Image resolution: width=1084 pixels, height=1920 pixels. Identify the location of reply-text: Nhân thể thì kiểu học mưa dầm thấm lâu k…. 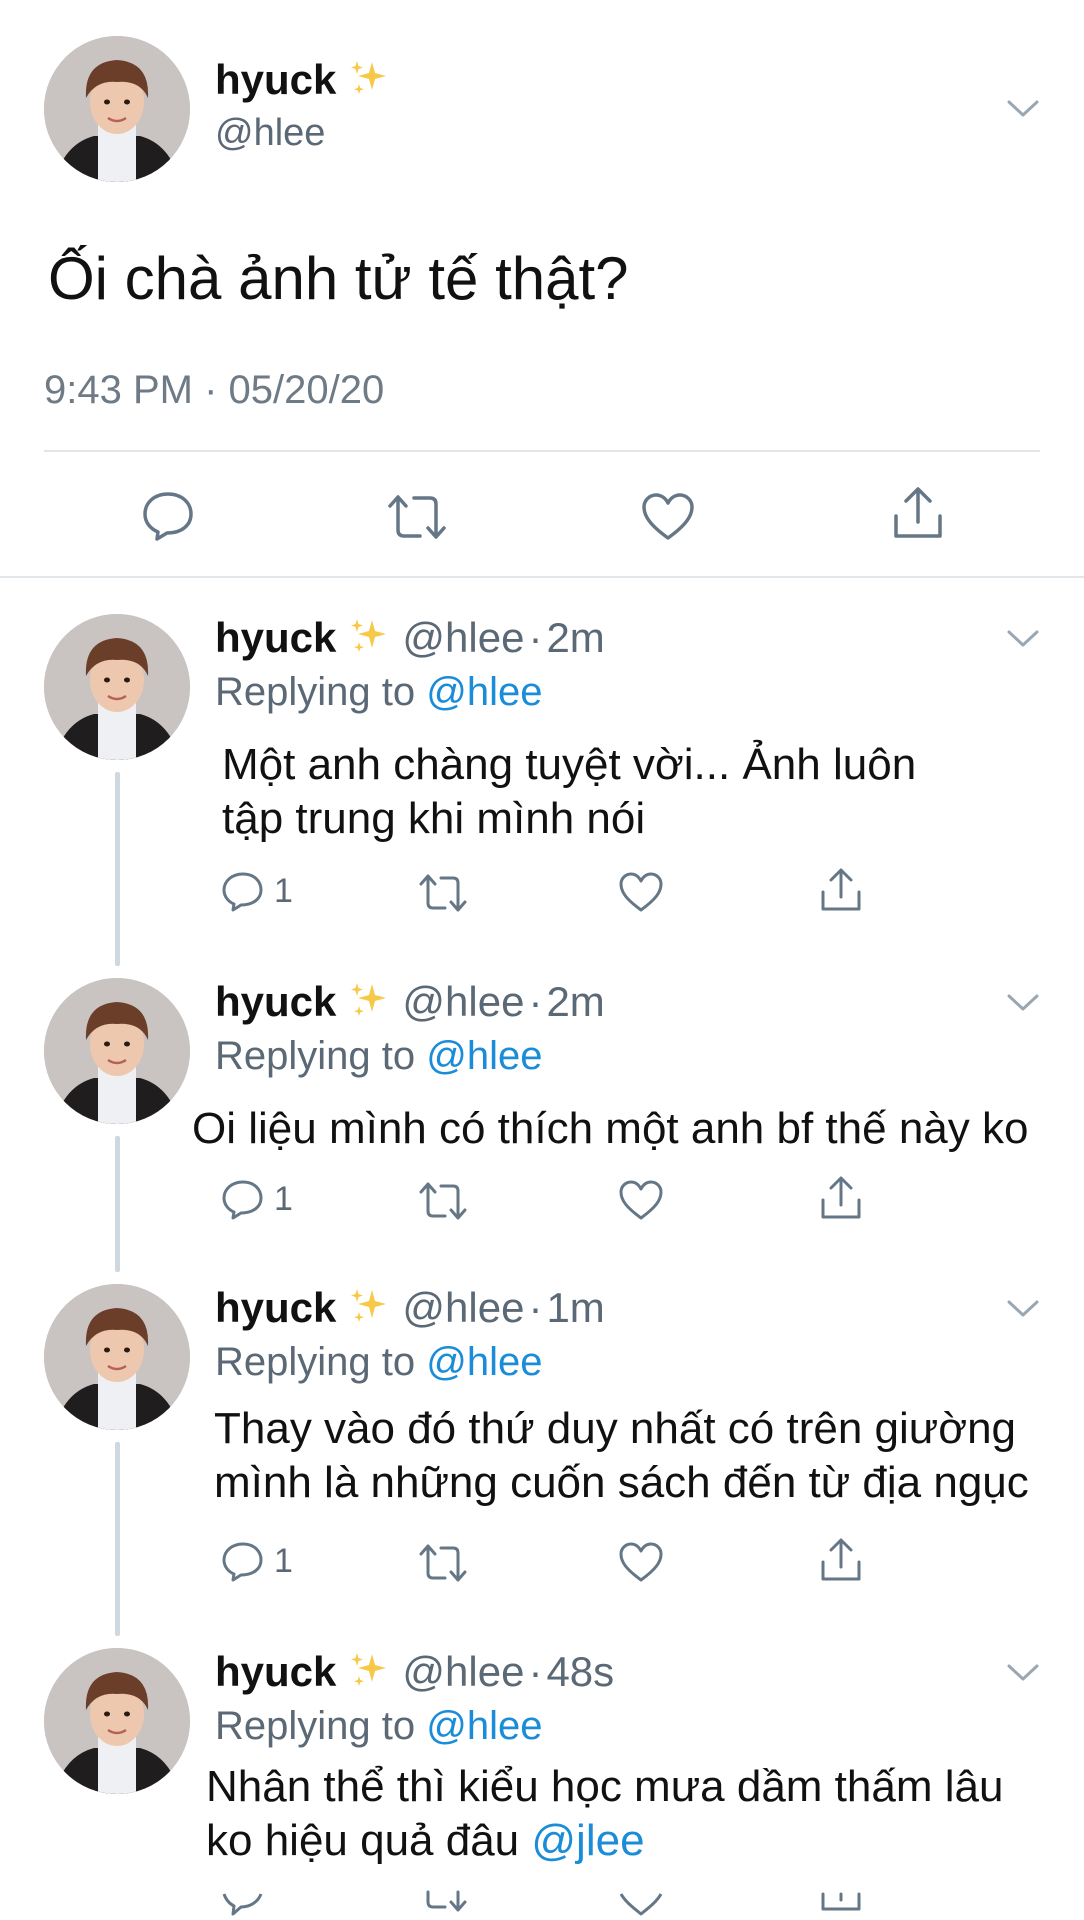
(604, 1814).